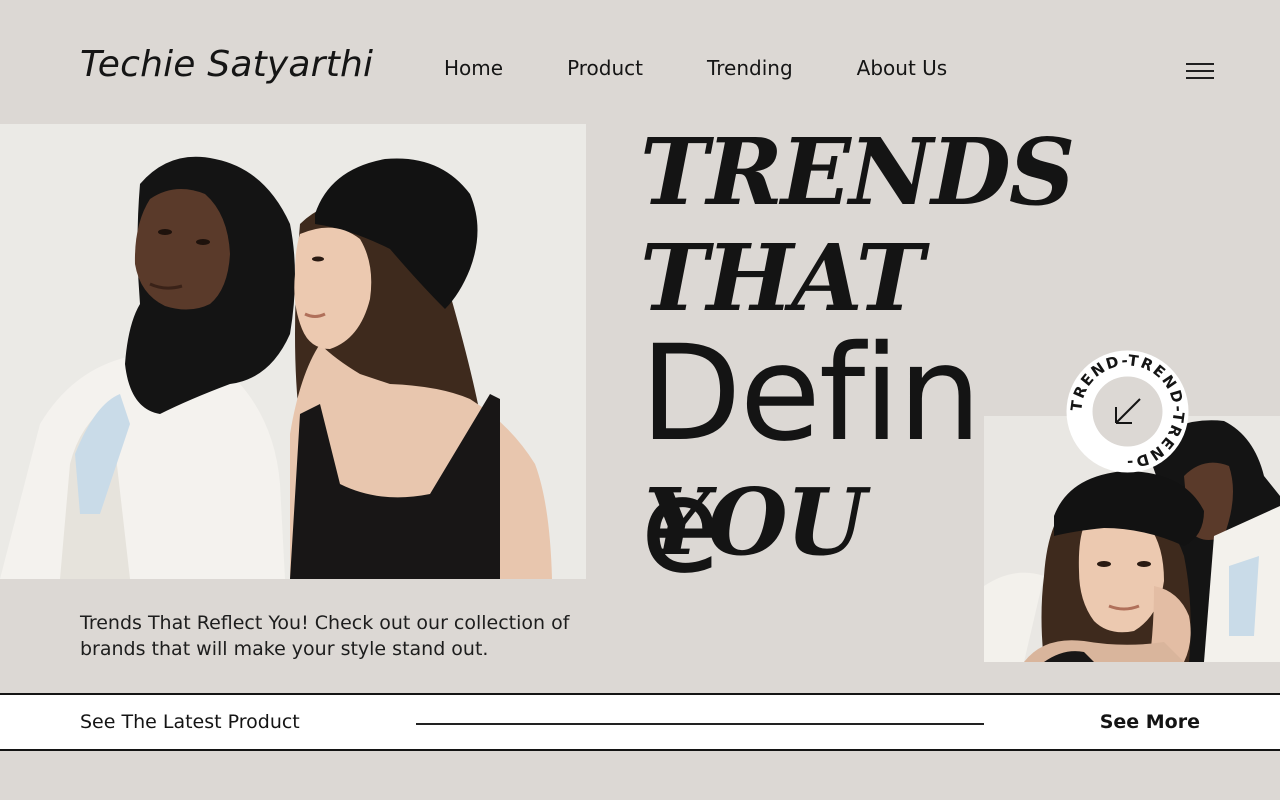  I want to click on hamburger-menu-icon, so click(1200, 71).